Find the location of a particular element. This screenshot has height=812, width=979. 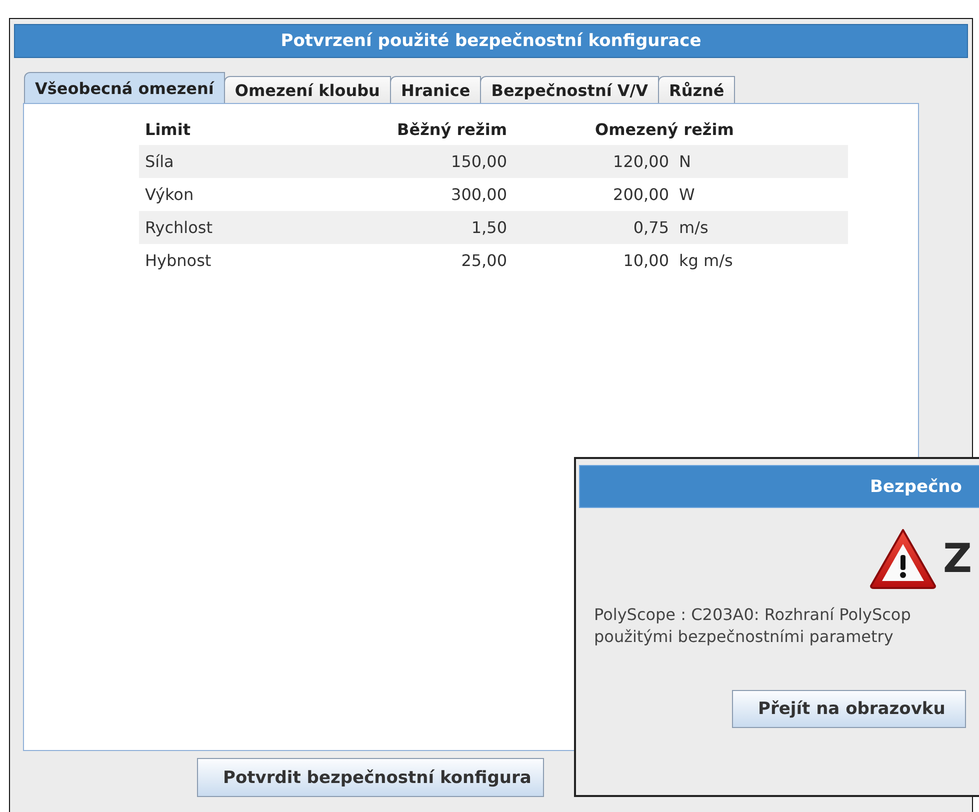

error-message: PolyScope : C203A0: Rozhraní PolyScop použitými bezpečnostními parametry is located at coordinates (753, 626).